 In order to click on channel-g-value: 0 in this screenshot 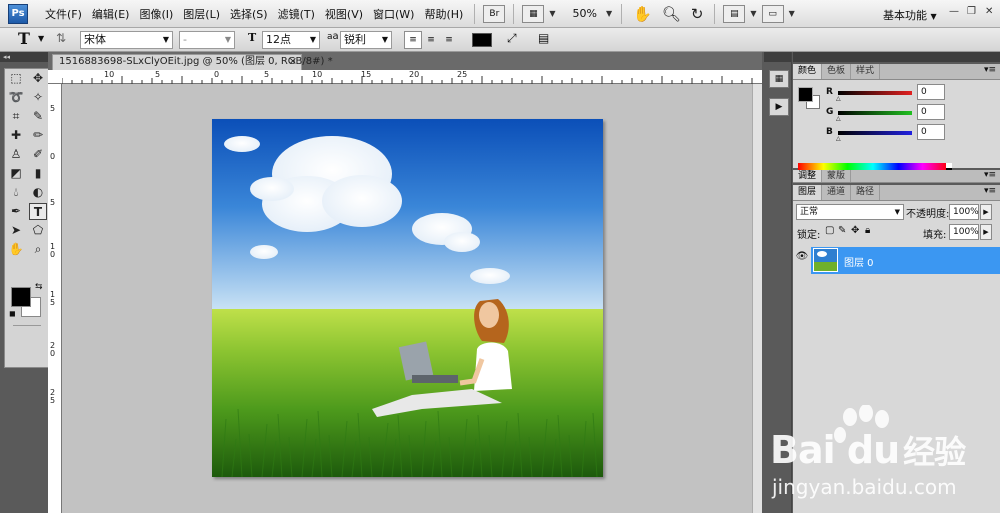, I will do `click(931, 112)`.